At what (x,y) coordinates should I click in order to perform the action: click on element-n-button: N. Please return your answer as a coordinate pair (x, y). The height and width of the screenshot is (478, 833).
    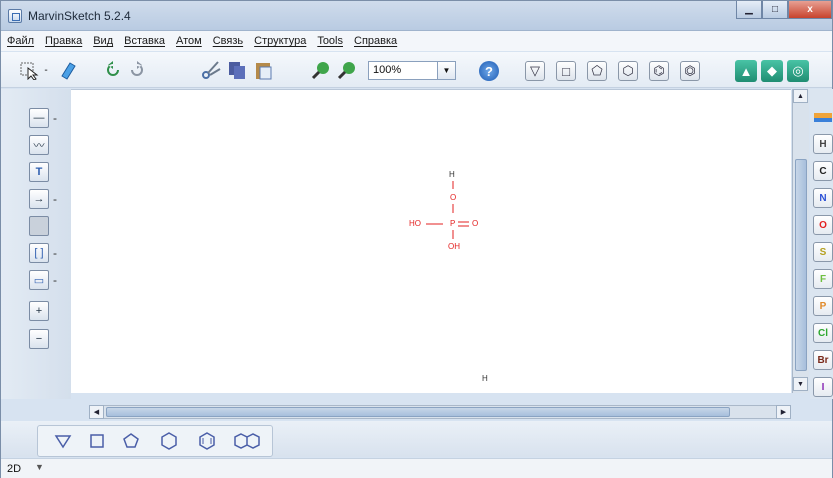
    Looking at the image, I should click on (823, 198).